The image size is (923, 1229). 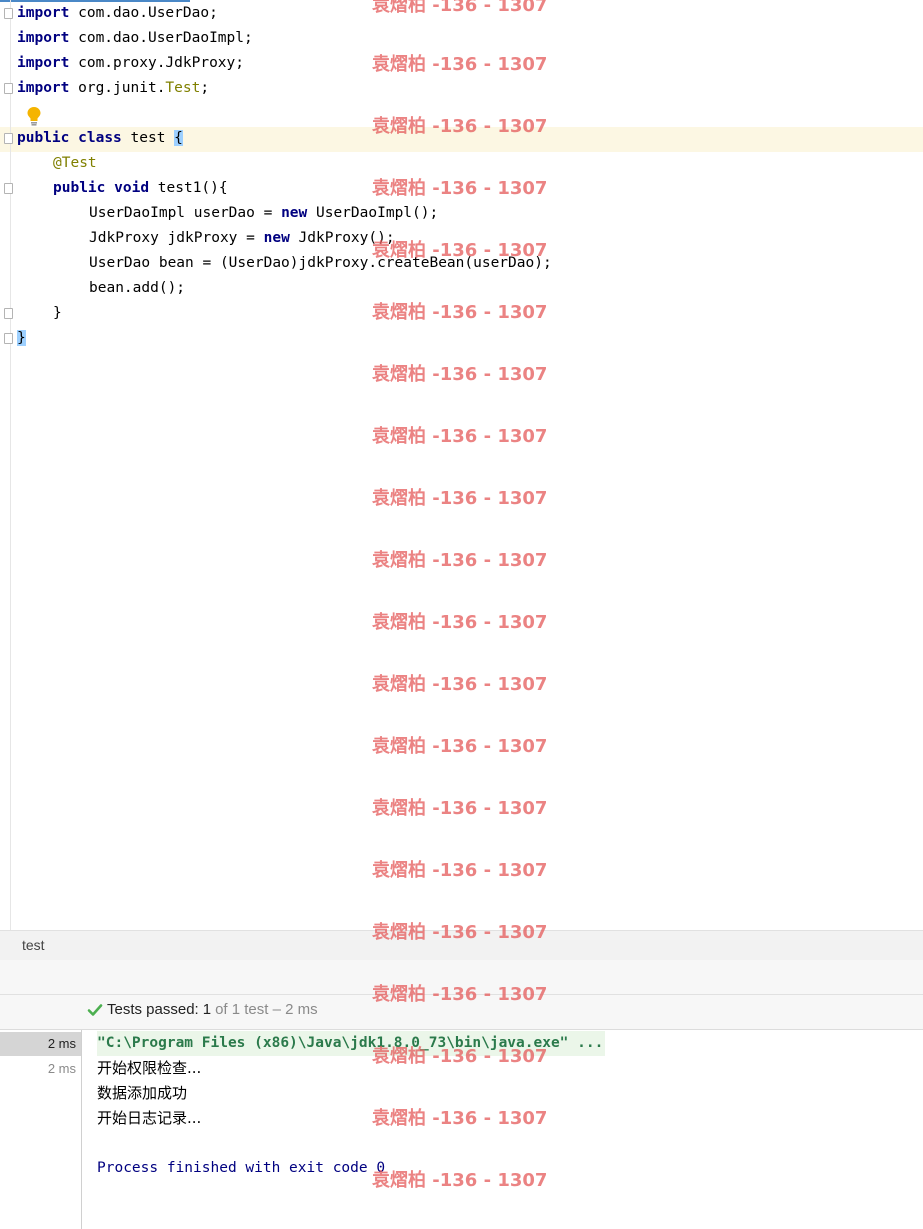 I want to click on code-line-7: @Test, so click(x=75, y=163).